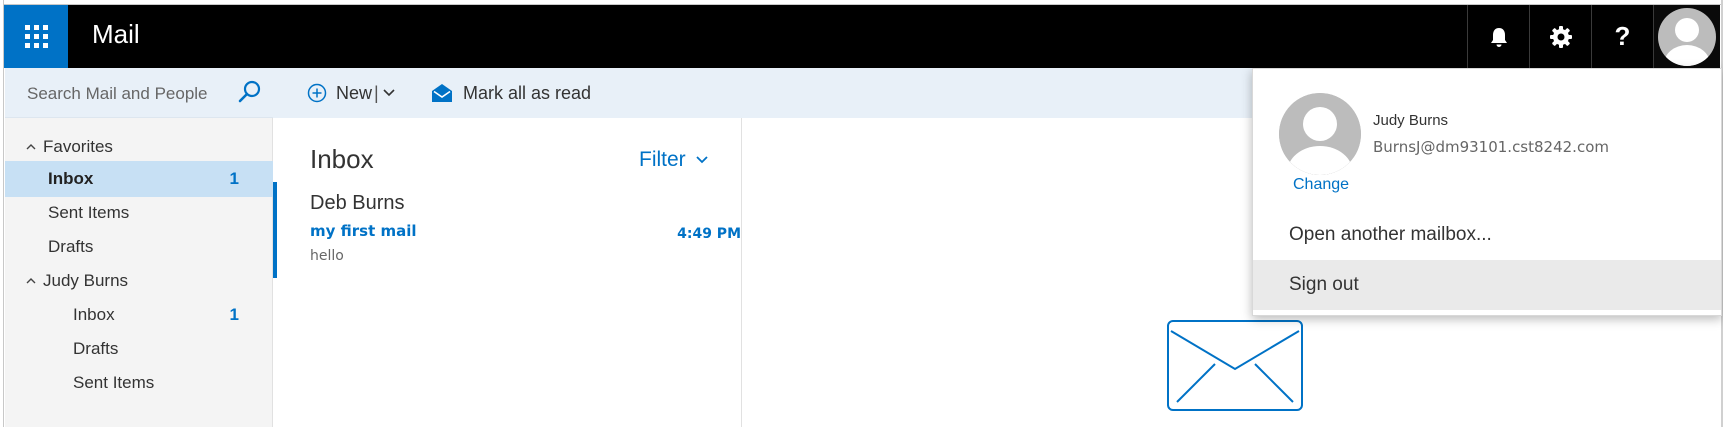 The width and height of the screenshot is (1723, 427). What do you see at coordinates (1321, 185) in the screenshot?
I see `change-photo-link: Change` at bounding box center [1321, 185].